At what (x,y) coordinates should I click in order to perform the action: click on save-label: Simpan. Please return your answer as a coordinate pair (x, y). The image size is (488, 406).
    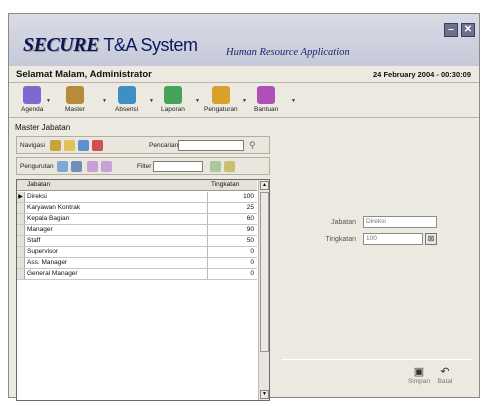
    Looking at the image, I should click on (419, 381).